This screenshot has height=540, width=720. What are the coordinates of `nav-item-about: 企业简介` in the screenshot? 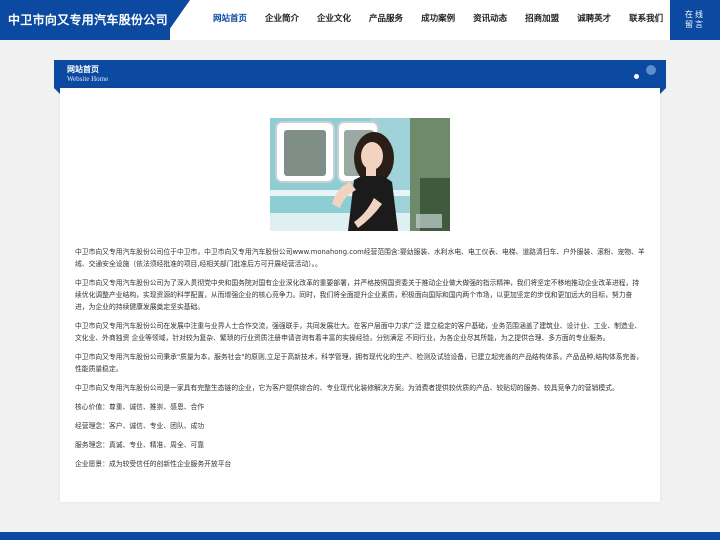 It's located at (282, 20).